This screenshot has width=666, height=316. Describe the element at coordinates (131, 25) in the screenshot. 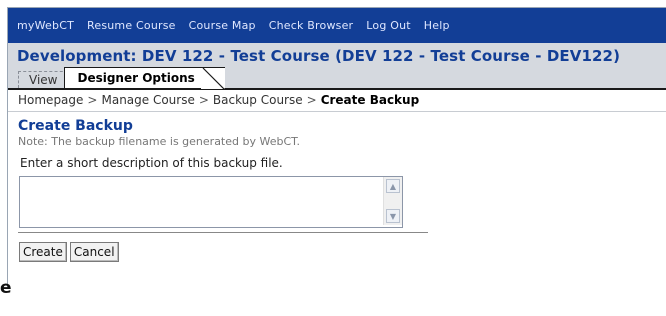

I see `nav-resume-course: Resume Course` at that location.